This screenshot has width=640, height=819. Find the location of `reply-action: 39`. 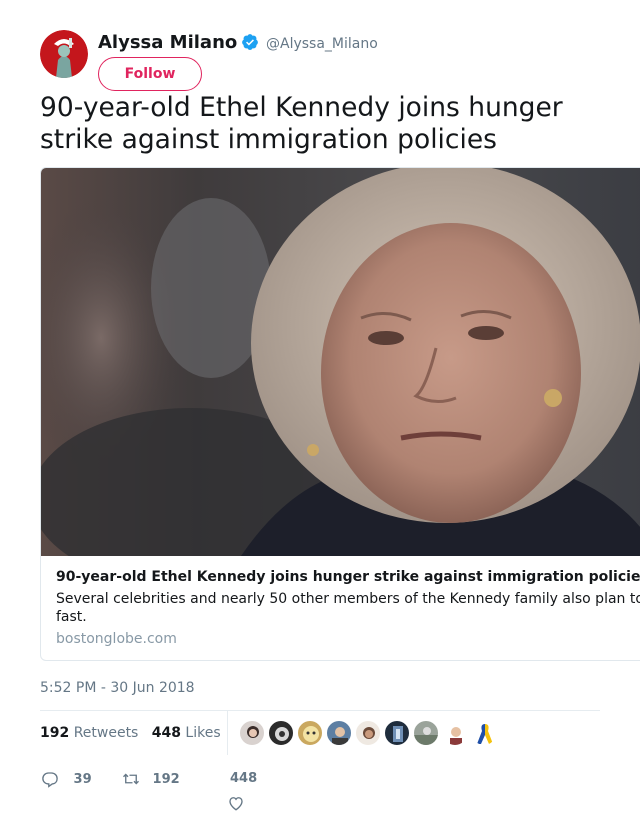

reply-action: 39 is located at coordinates (66, 779).